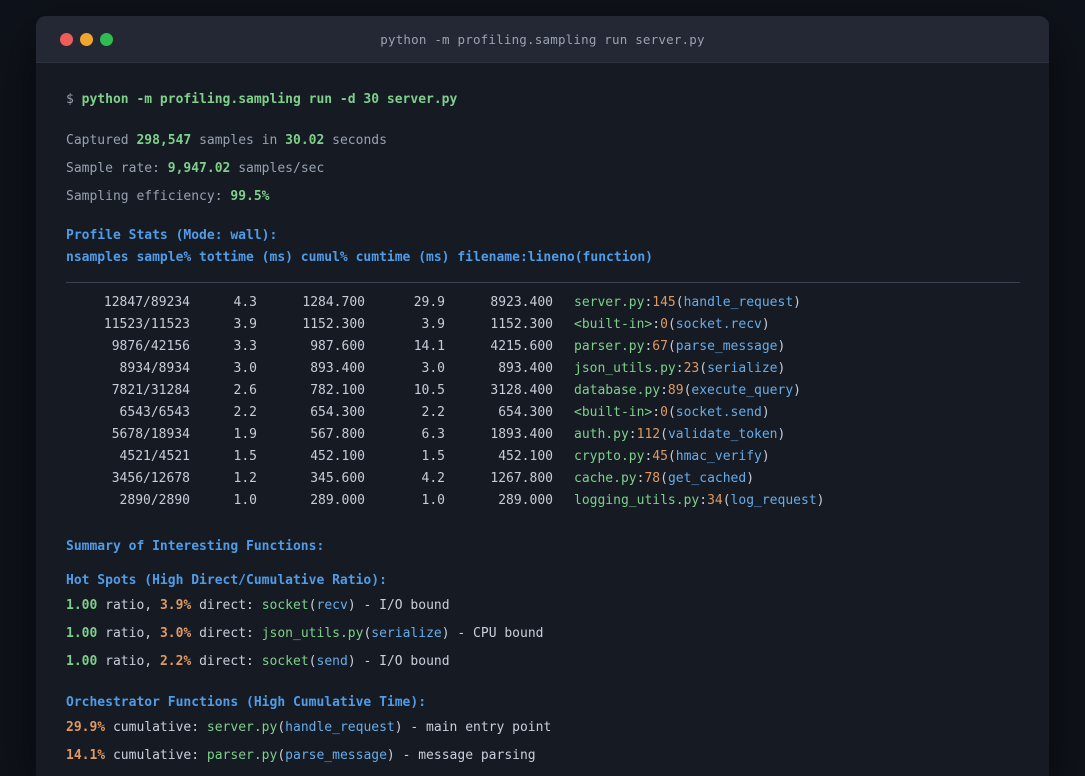  Describe the element at coordinates (648, 434) in the screenshot. I see `row-lineno: 112` at that location.